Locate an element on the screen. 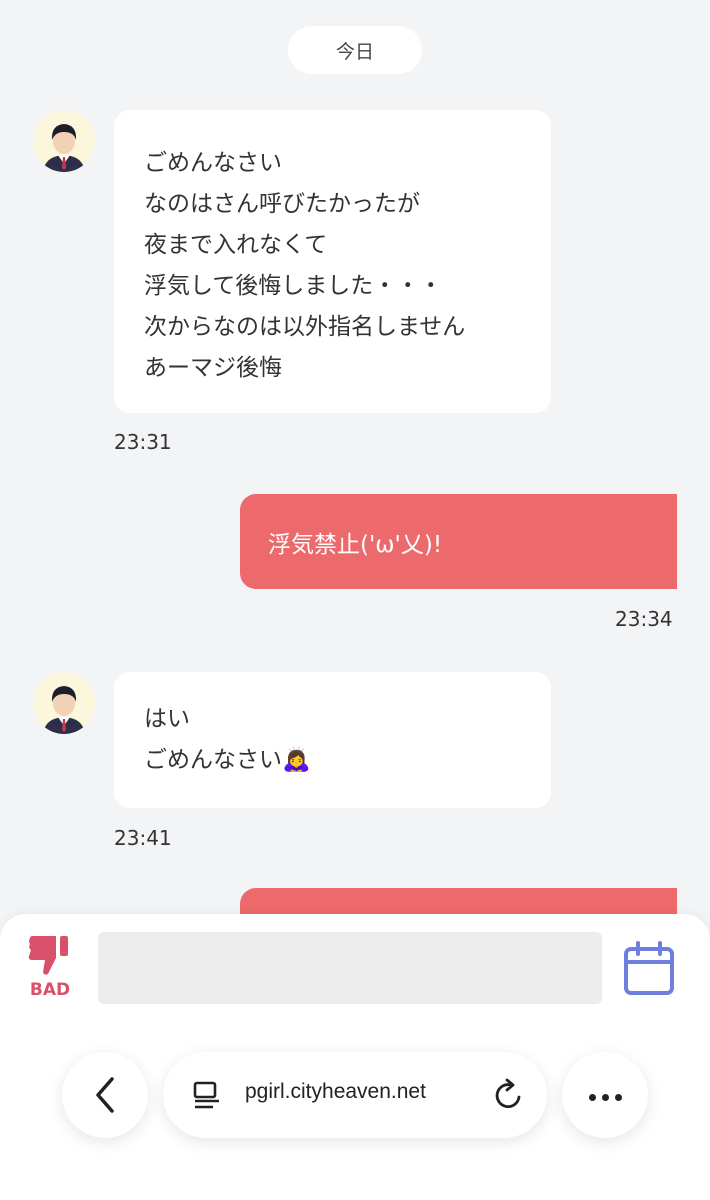 Image resolution: width=710 pixels, height=1200 pixels. message-line: はい is located at coordinates (167, 719).